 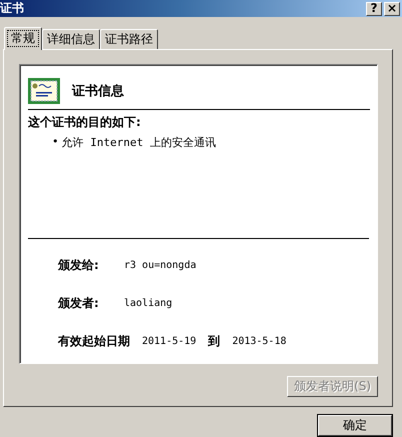 What do you see at coordinates (169, 341) in the screenshot?
I see `date-from: 2011-5-19` at bounding box center [169, 341].